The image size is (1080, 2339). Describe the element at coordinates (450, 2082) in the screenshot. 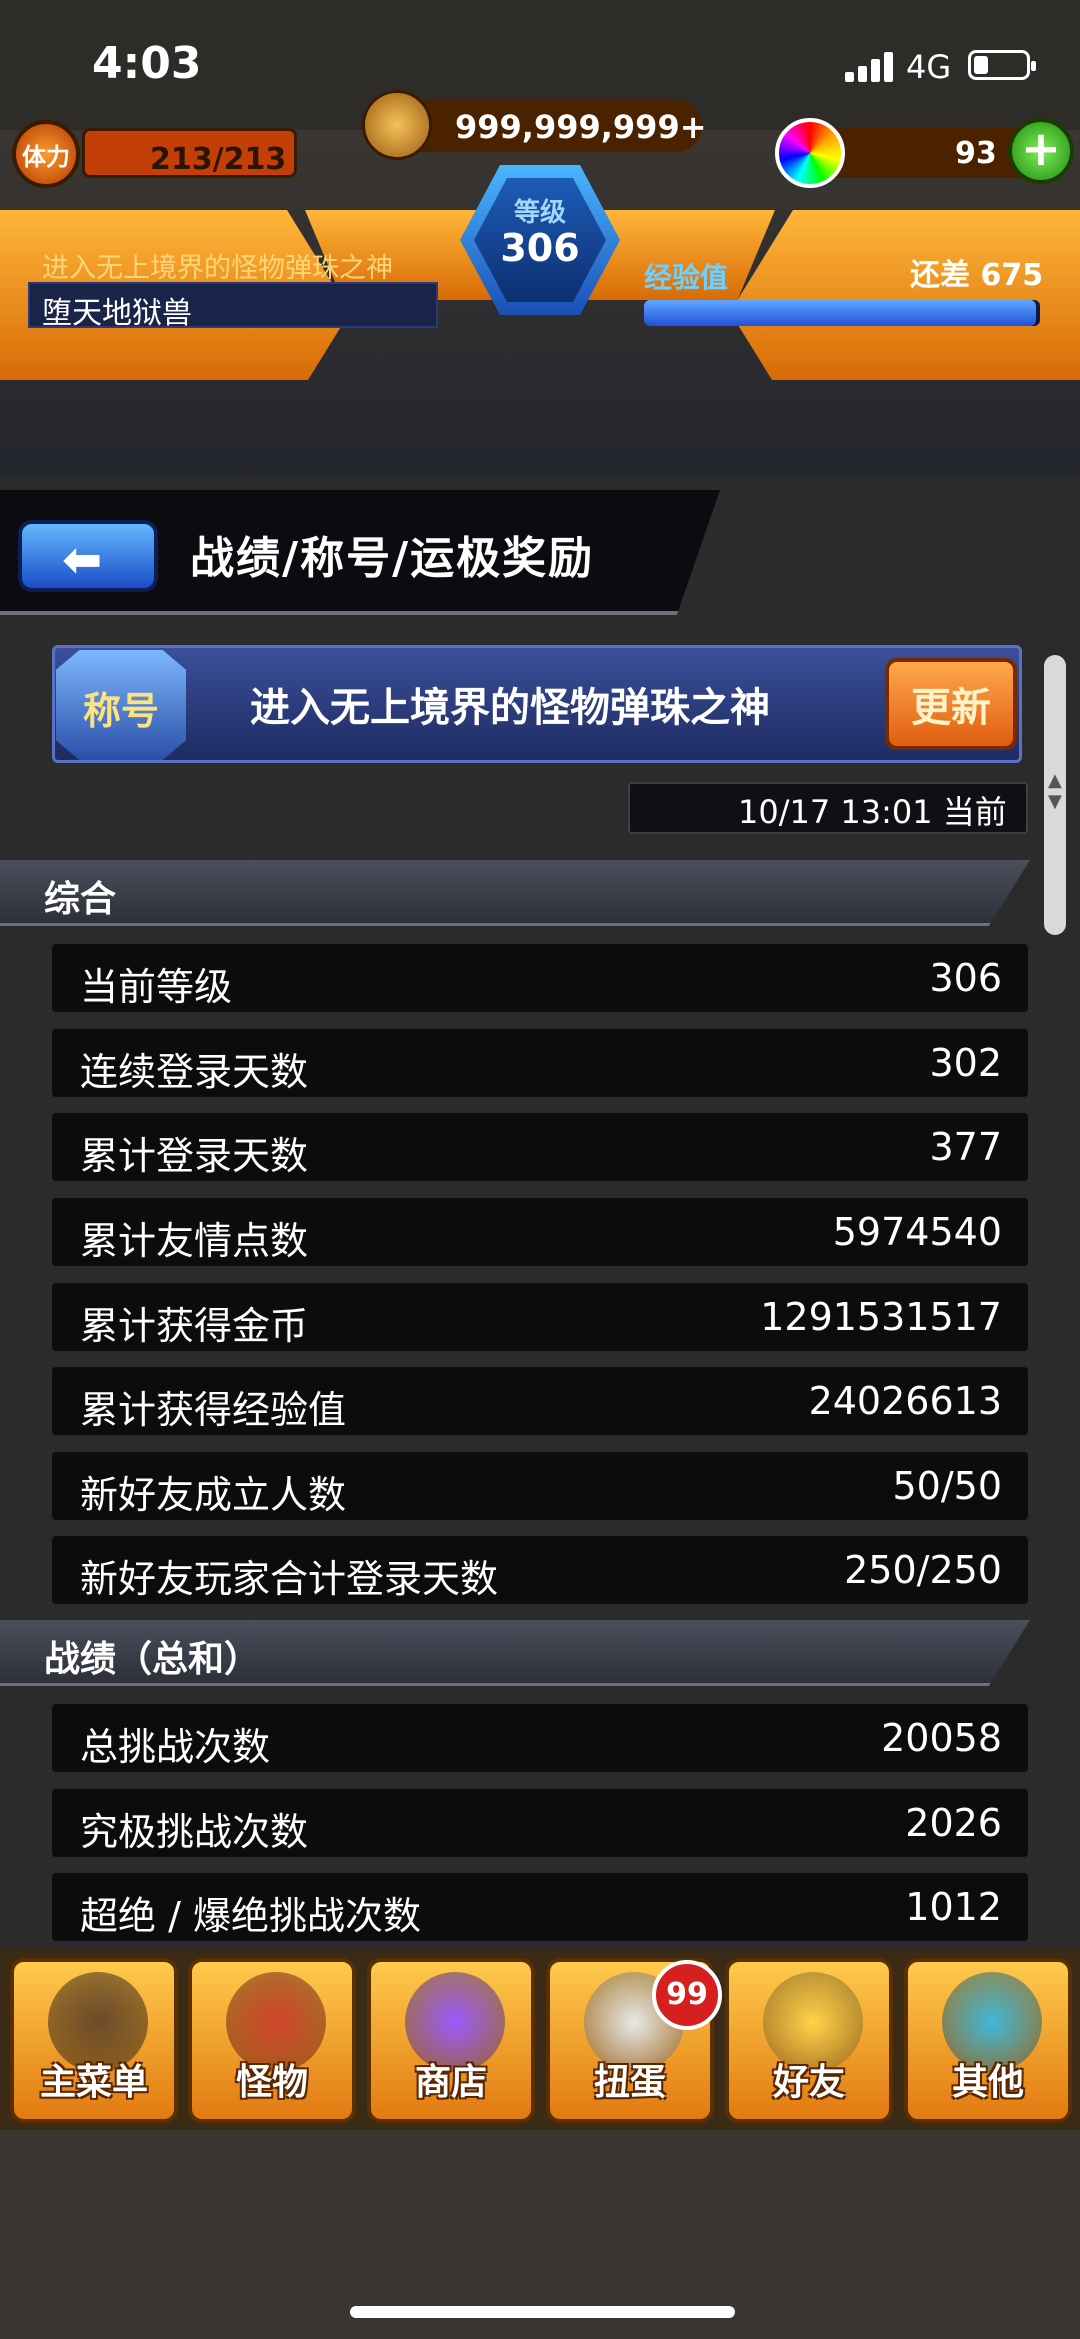

I see `nav-label: 商店` at that location.